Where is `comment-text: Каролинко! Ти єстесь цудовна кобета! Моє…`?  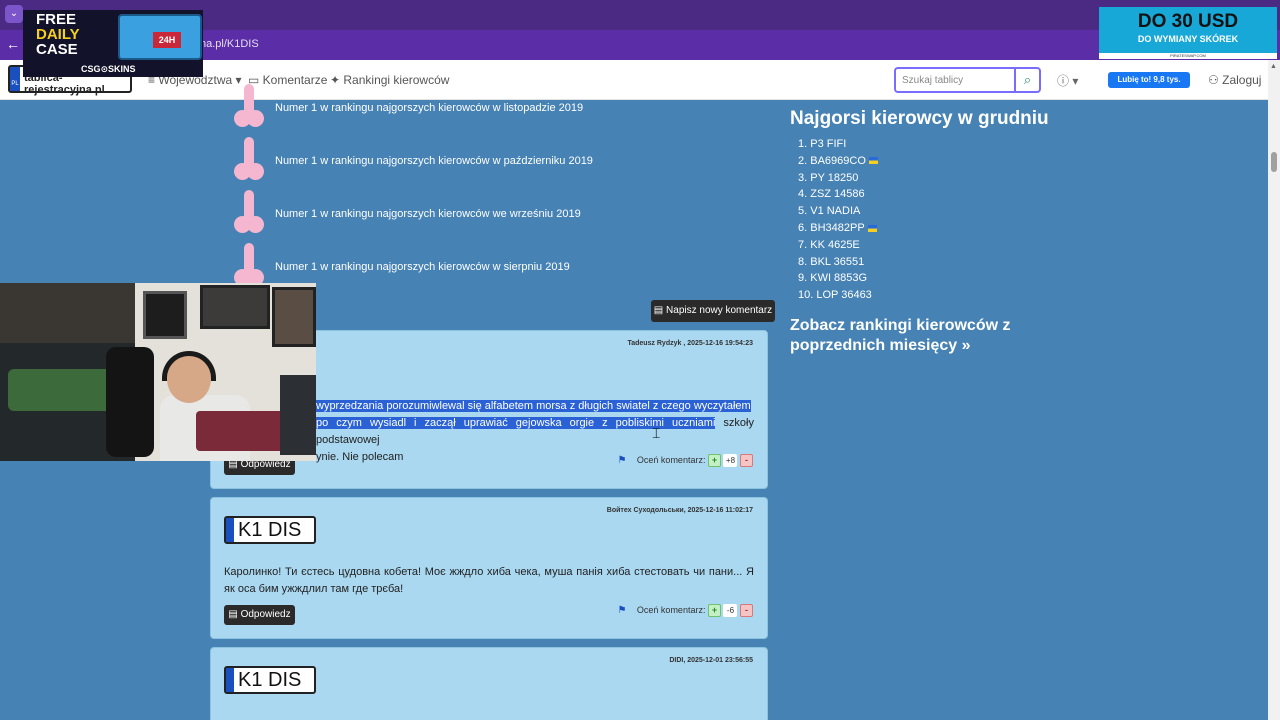 comment-text: Каролинко! Ти єстесь цудовна кобета! Моє… is located at coordinates (489, 581).